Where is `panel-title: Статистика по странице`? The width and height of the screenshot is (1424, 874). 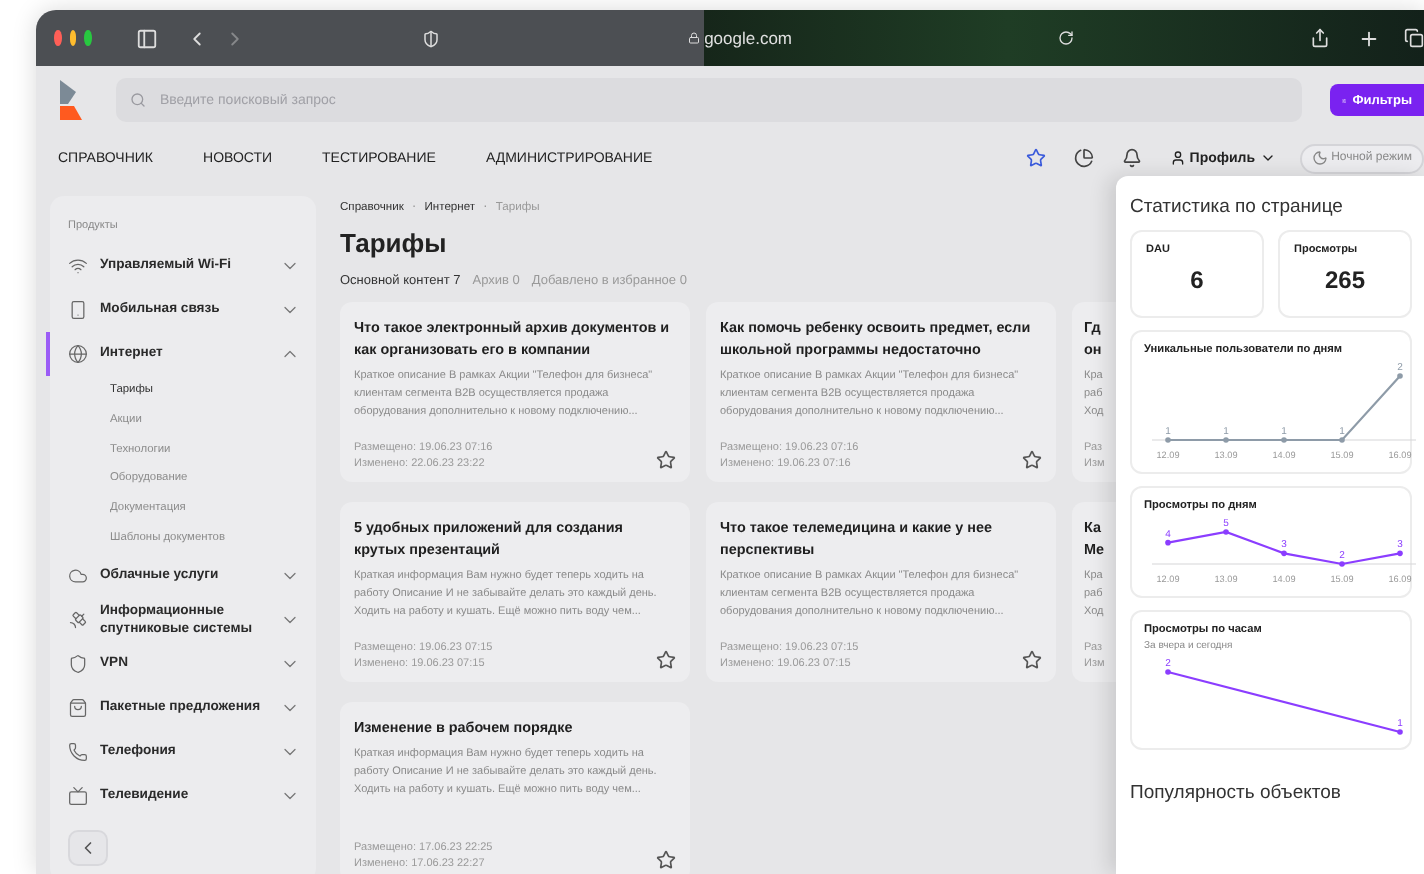
panel-title: Статистика по странице is located at coordinates (1237, 207).